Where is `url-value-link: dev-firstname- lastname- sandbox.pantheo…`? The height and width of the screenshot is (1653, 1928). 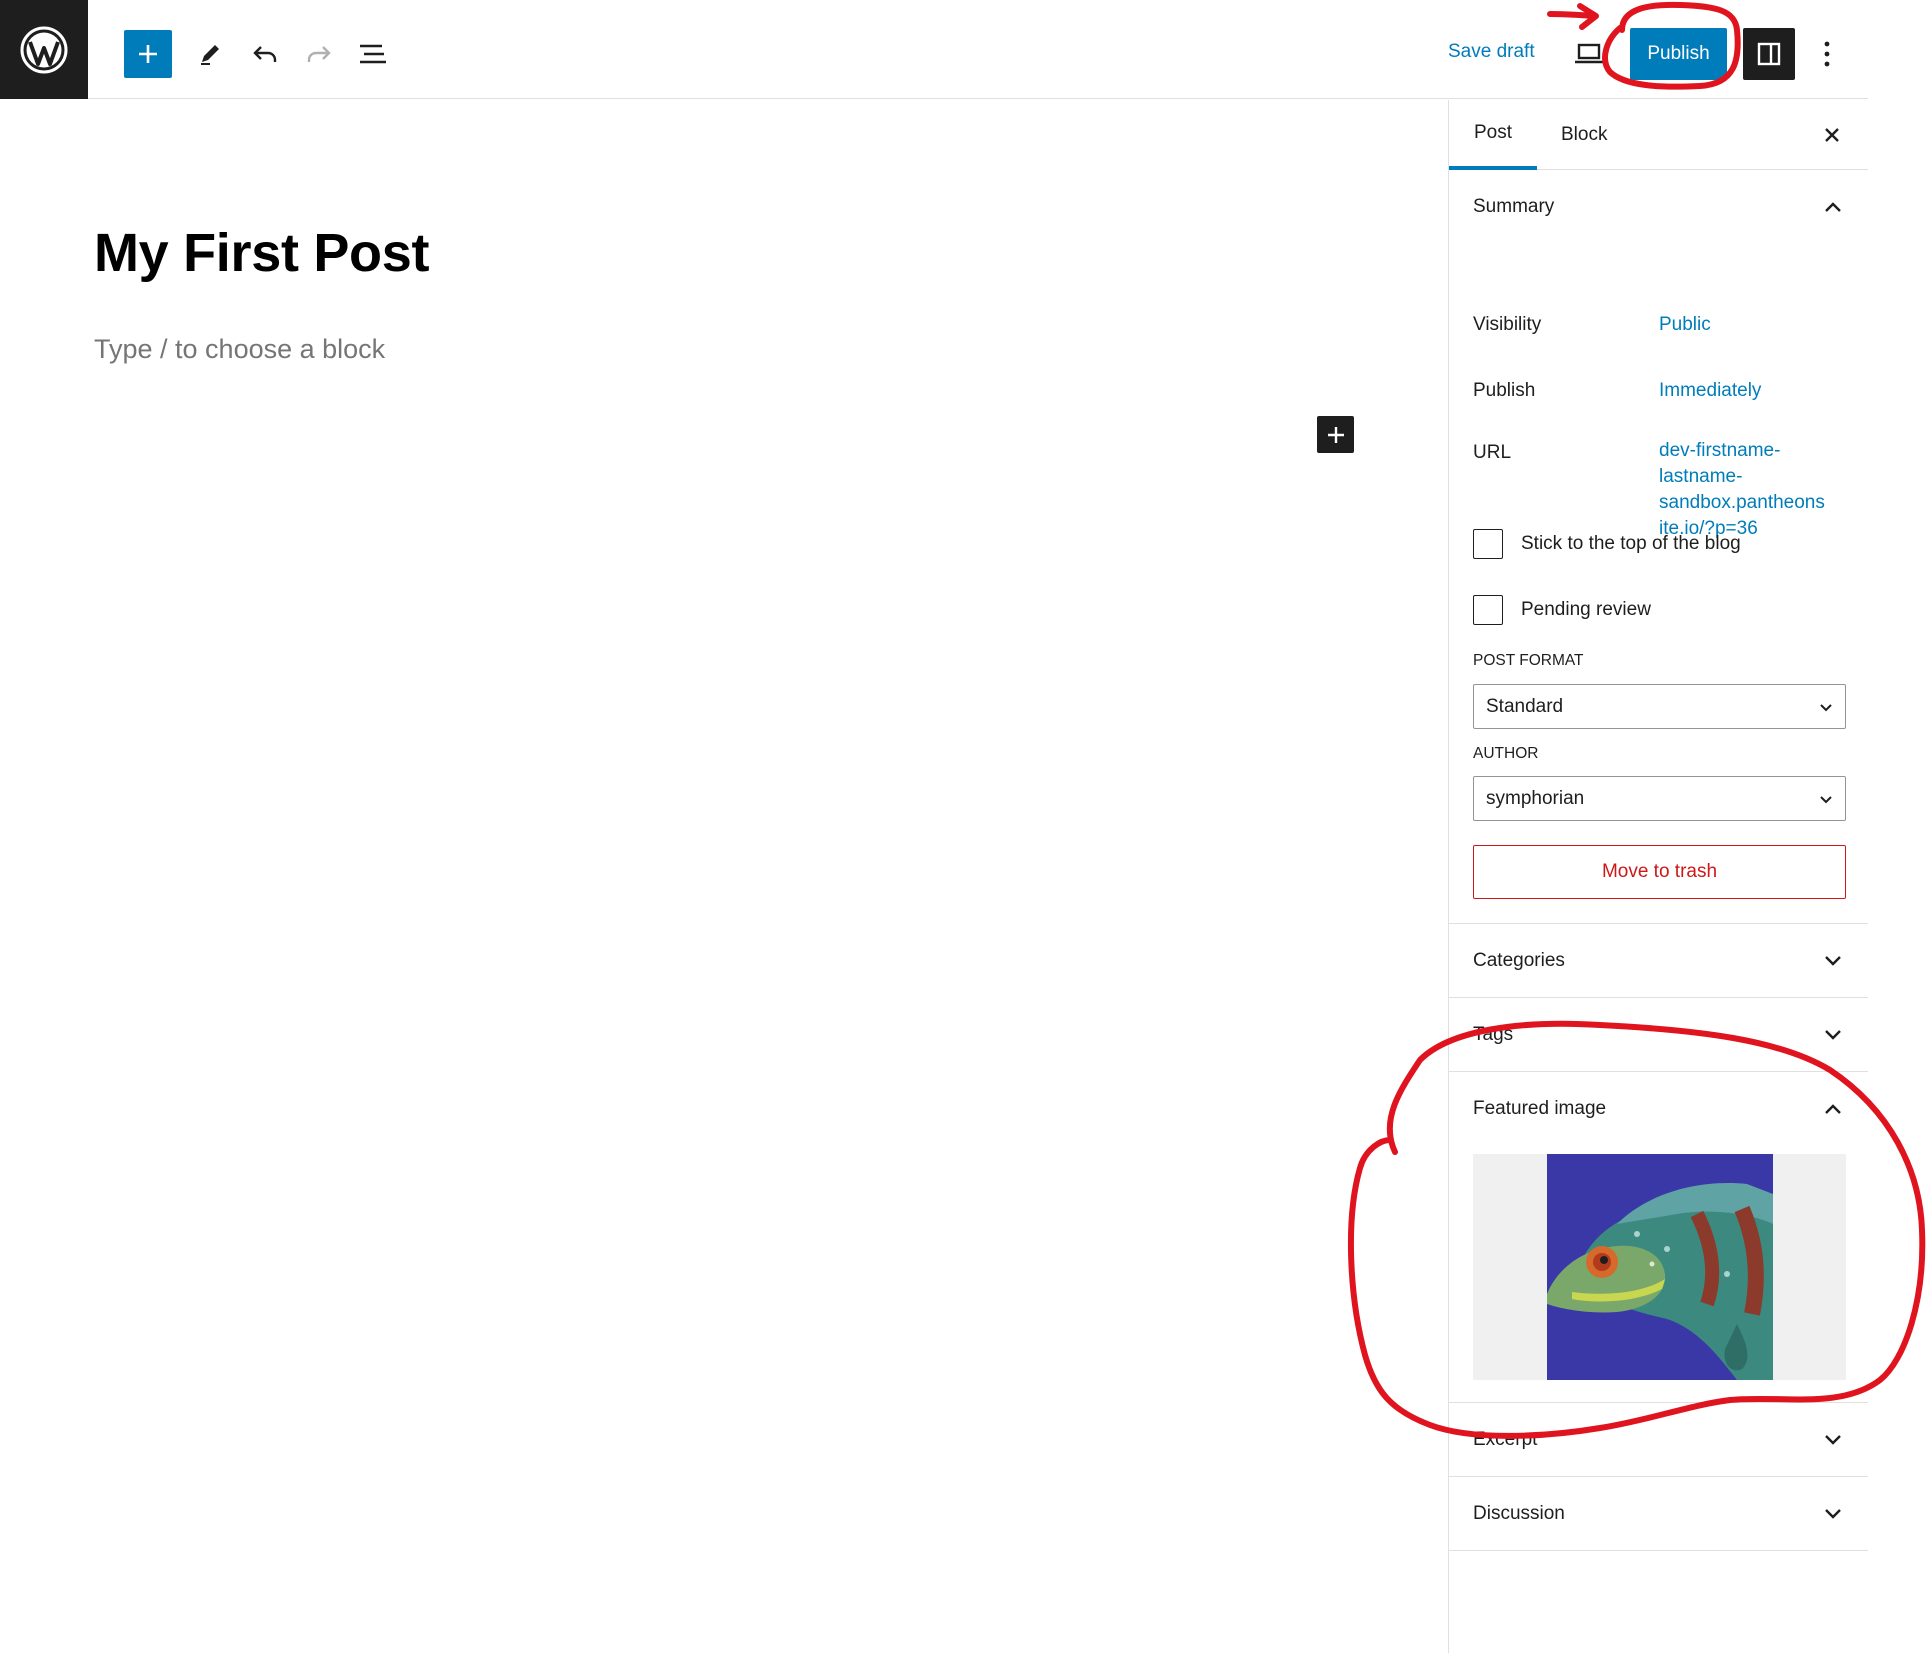
url-value-link: dev-firstname- lastname- sandbox.pantheo… is located at coordinates (1742, 490).